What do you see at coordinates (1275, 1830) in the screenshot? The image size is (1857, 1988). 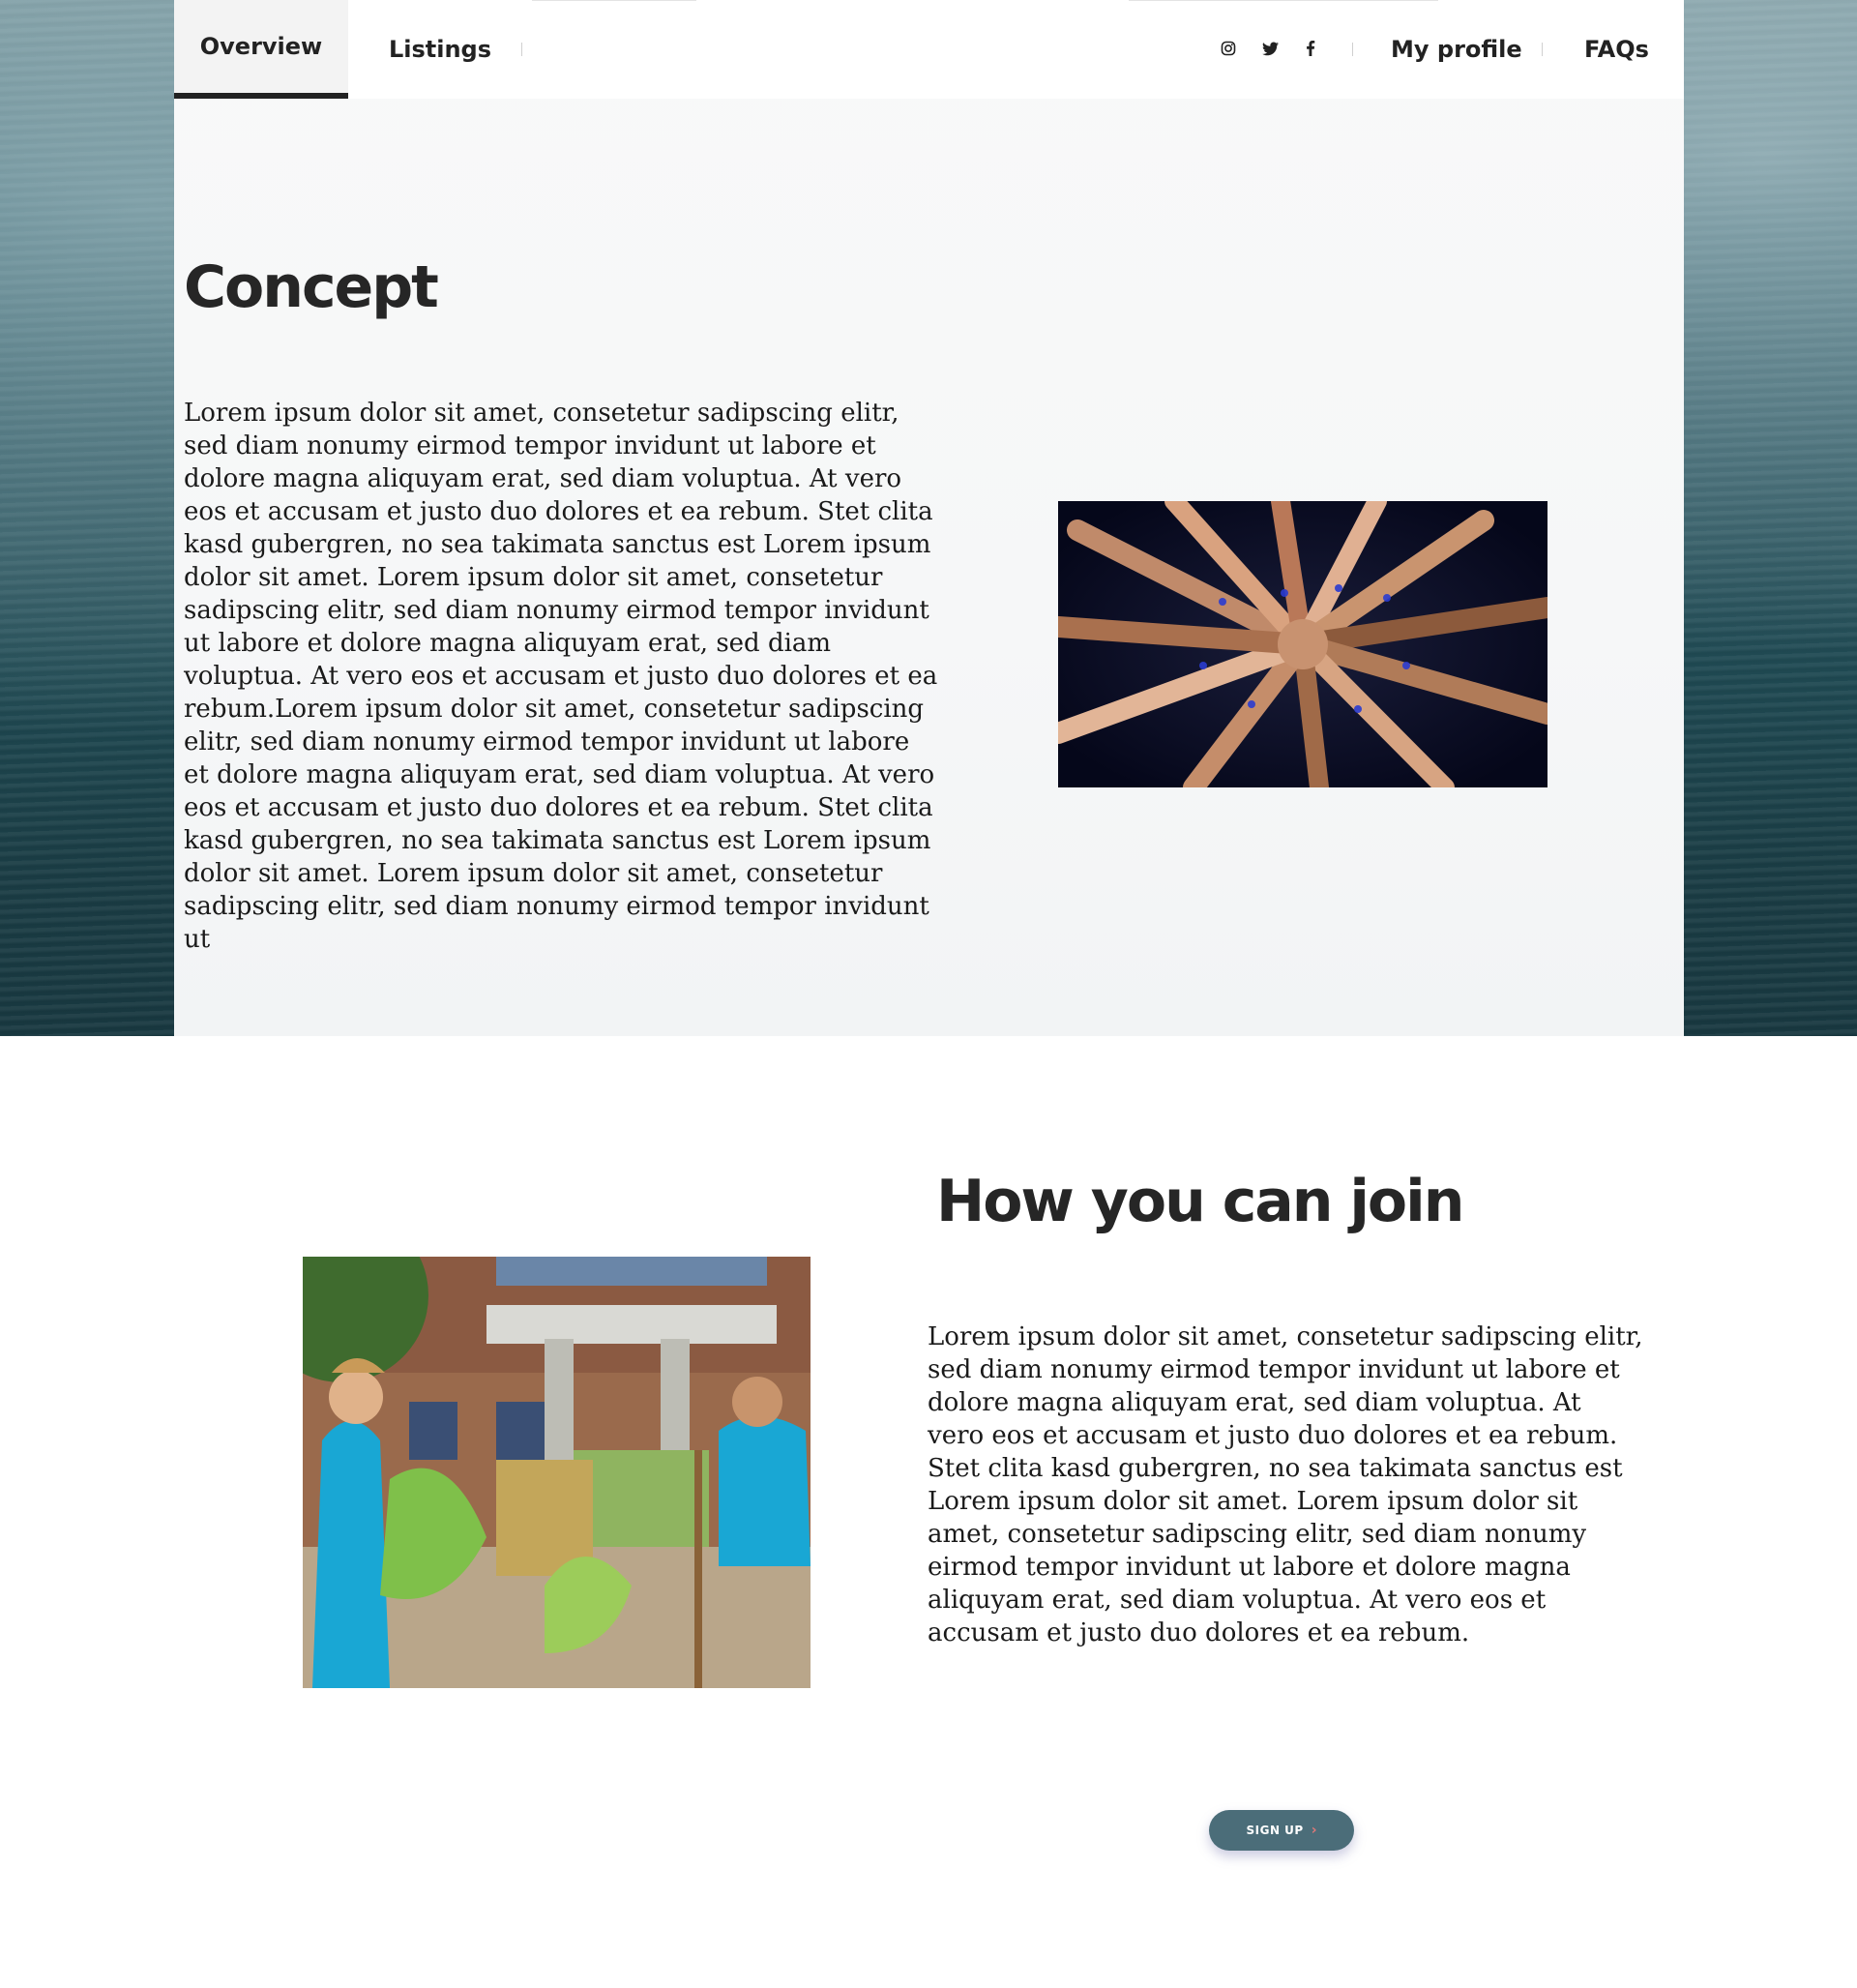 I see `sign-up-label: SIGN UP` at bounding box center [1275, 1830].